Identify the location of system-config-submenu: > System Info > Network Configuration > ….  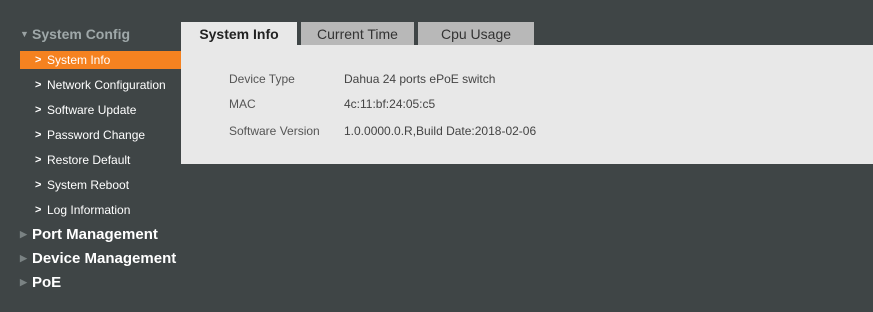
(100, 136).